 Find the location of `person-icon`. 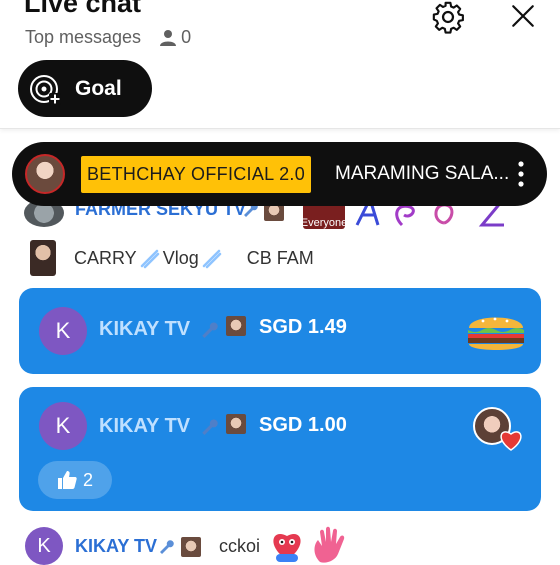

person-icon is located at coordinates (168, 37).